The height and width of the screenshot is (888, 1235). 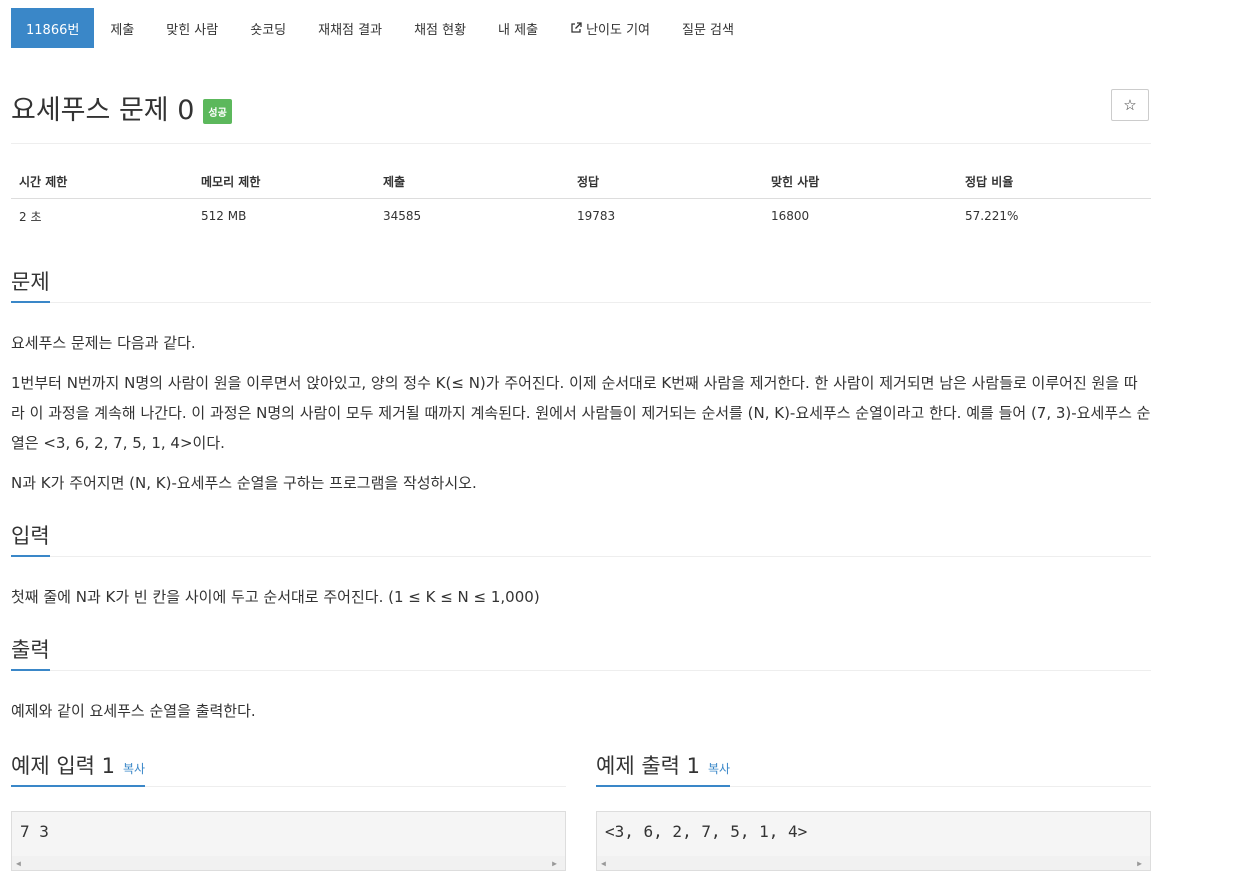 What do you see at coordinates (795, 181) in the screenshot?
I see `header-solved-users: 맞힌 사람` at bounding box center [795, 181].